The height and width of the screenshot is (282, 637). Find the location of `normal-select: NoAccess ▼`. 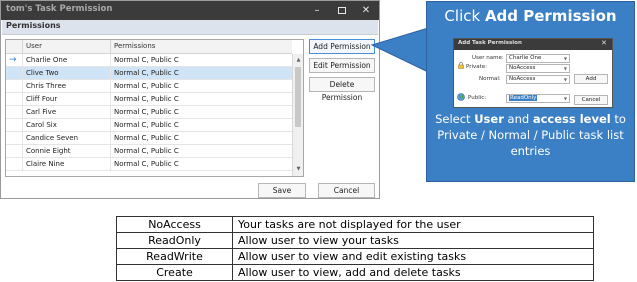

normal-select: NoAccess ▼ is located at coordinates (538, 79).